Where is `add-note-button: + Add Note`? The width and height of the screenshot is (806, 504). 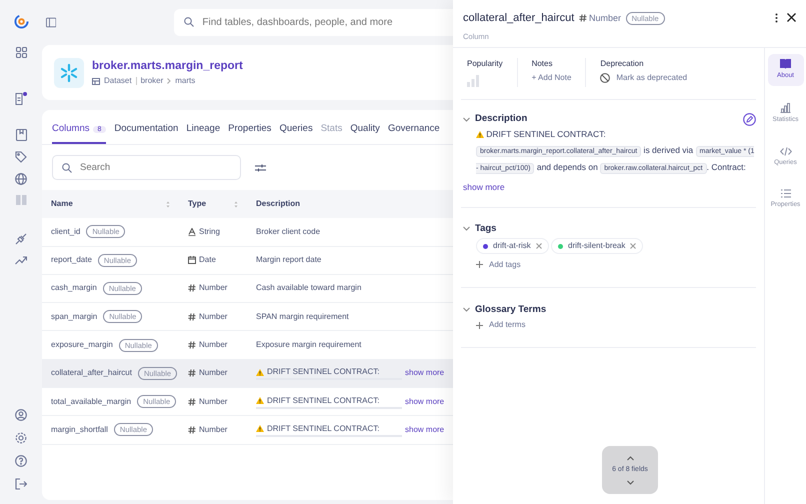 add-note-button: + Add Note is located at coordinates (552, 78).